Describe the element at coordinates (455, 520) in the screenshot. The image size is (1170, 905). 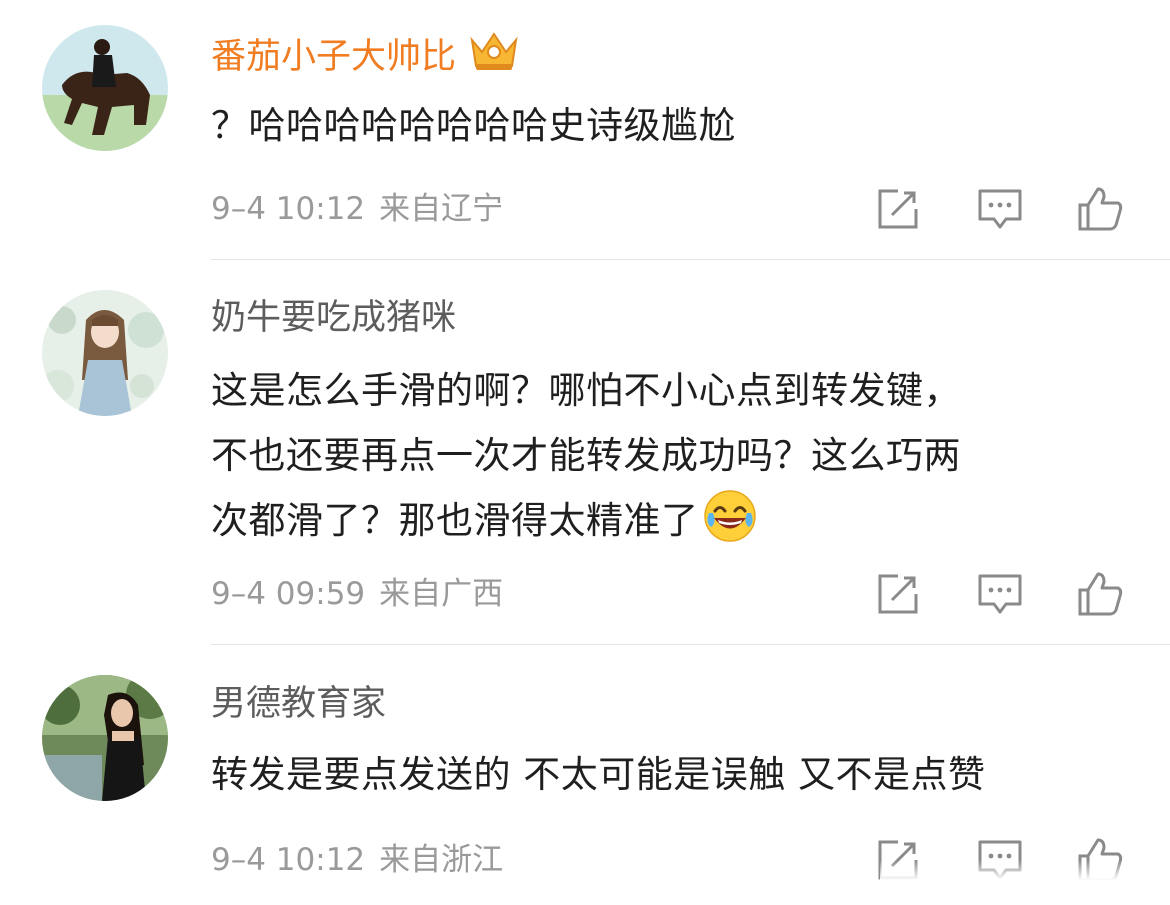
I see `comment-text-line-content: 次都滑了？那也滑得太精准了` at that location.